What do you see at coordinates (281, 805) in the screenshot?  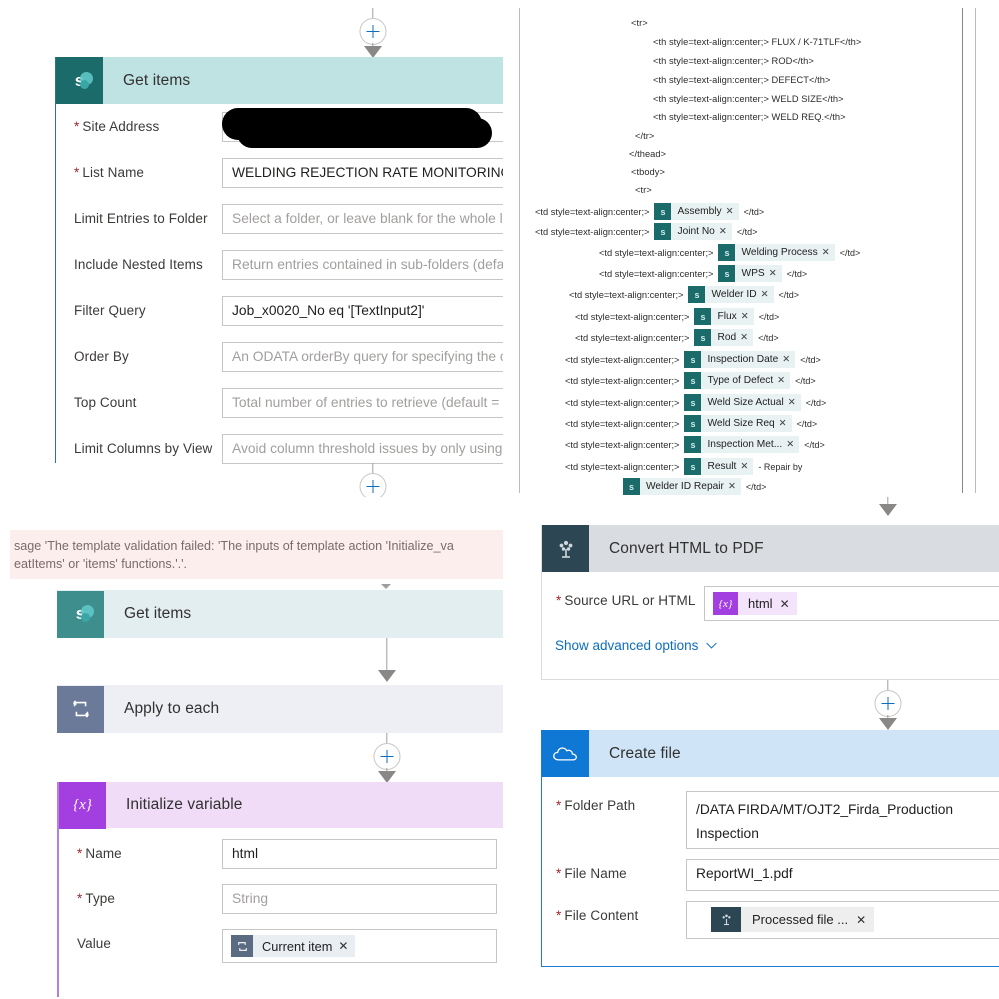 I see `flow-card-initialize-variable-header: {x} Initialize variable` at bounding box center [281, 805].